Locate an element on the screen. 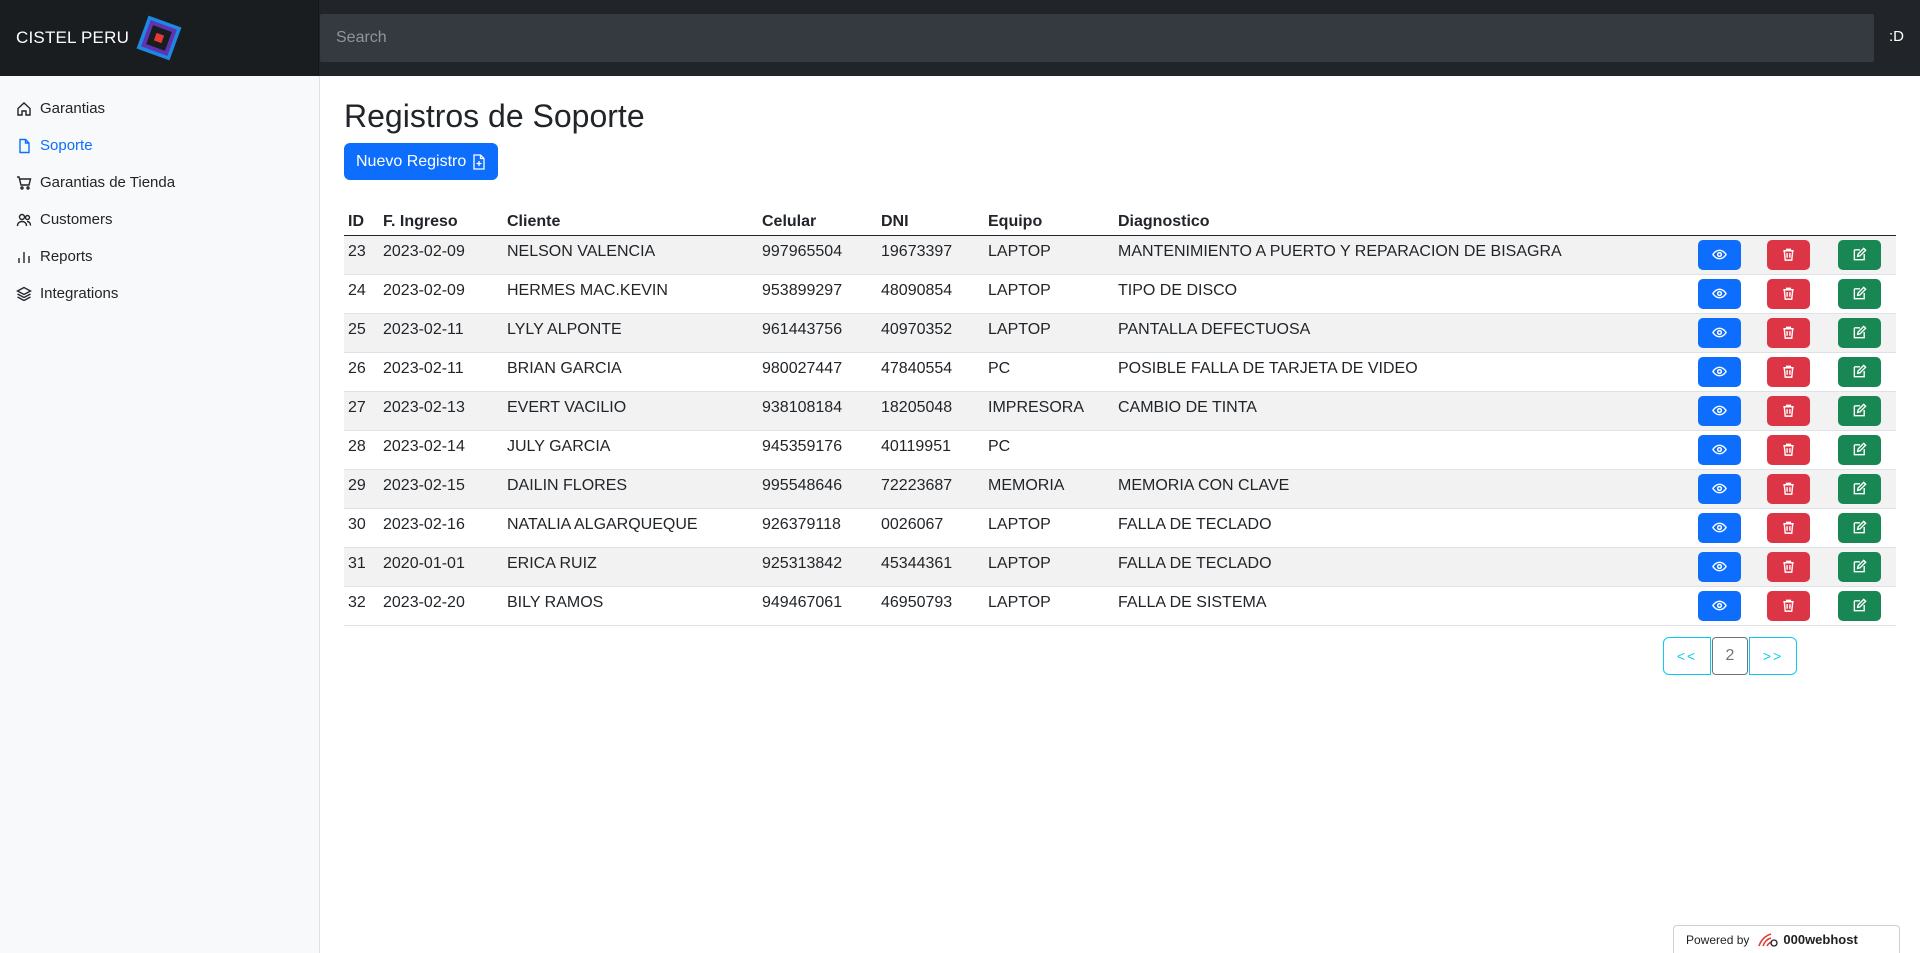 The width and height of the screenshot is (1920, 953). cell-dni: 0026067 is located at coordinates (930, 528).